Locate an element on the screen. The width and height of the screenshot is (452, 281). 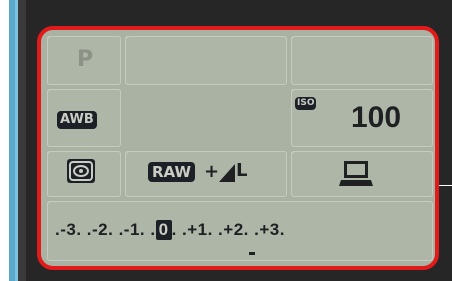
large-size-icon is located at coordinates (227, 175).